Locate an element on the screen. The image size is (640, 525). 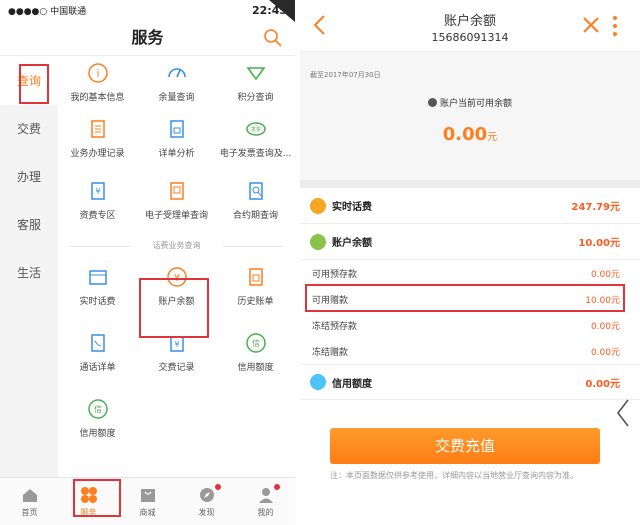
gauge-icon is located at coordinates (176, 72).